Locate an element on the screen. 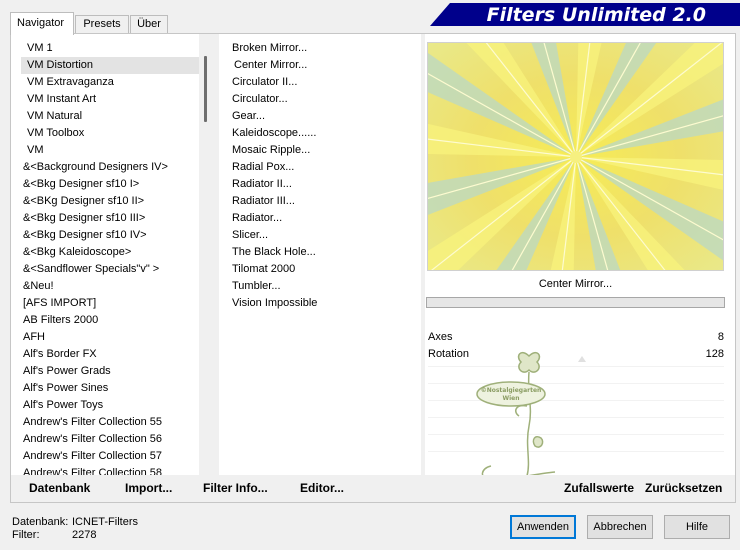  banner-title: Filters Unlimited 2.0 is located at coordinates (596, 15).